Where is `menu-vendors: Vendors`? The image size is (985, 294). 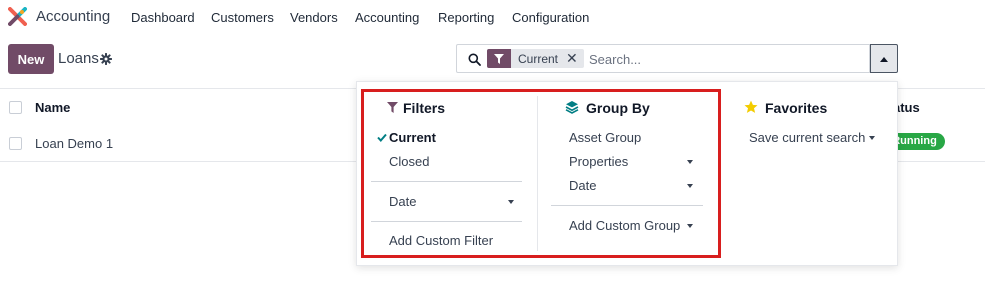 menu-vendors: Vendors is located at coordinates (314, 17).